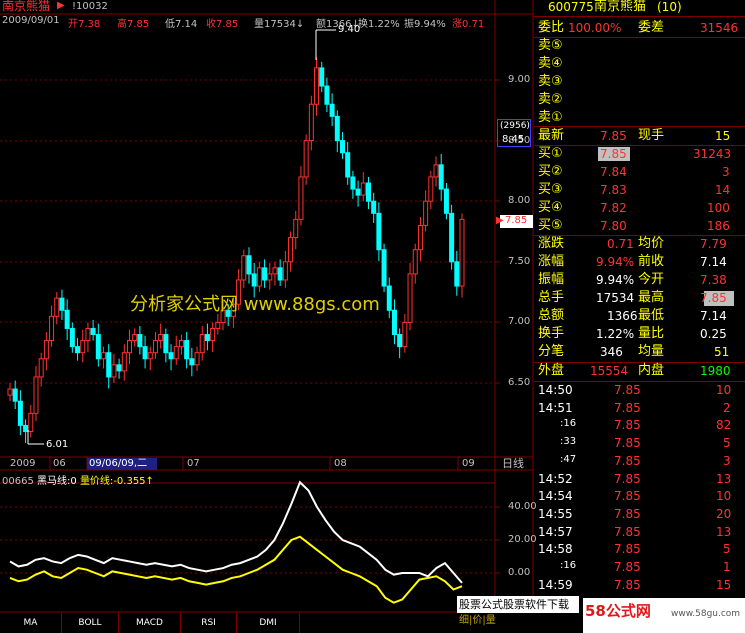 The width and height of the screenshot is (745, 633). I want to click on tick-time: 14:51, so click(555, 407).